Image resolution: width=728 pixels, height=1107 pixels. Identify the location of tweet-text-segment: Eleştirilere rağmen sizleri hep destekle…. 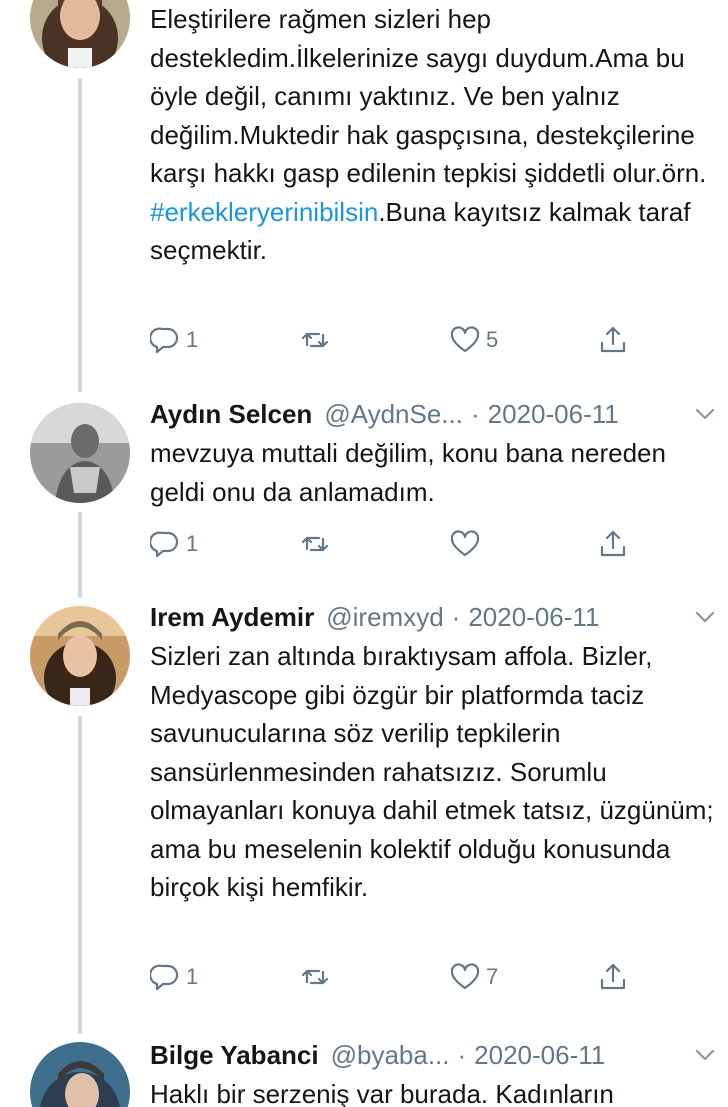
(428, 96).